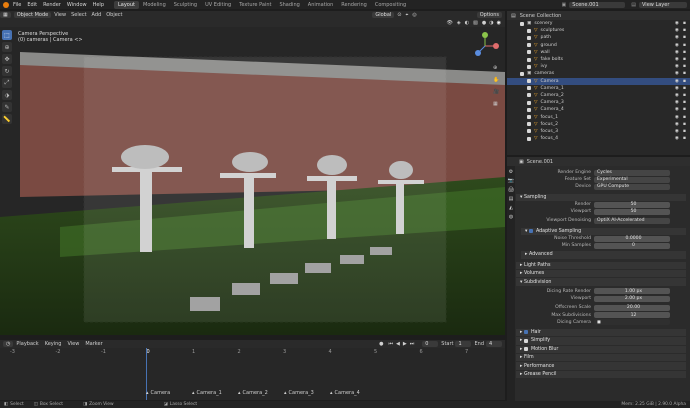 The width and height of the screenshot is (690, 408). I want to click on tab-animation: Animation, so click(321, 5).